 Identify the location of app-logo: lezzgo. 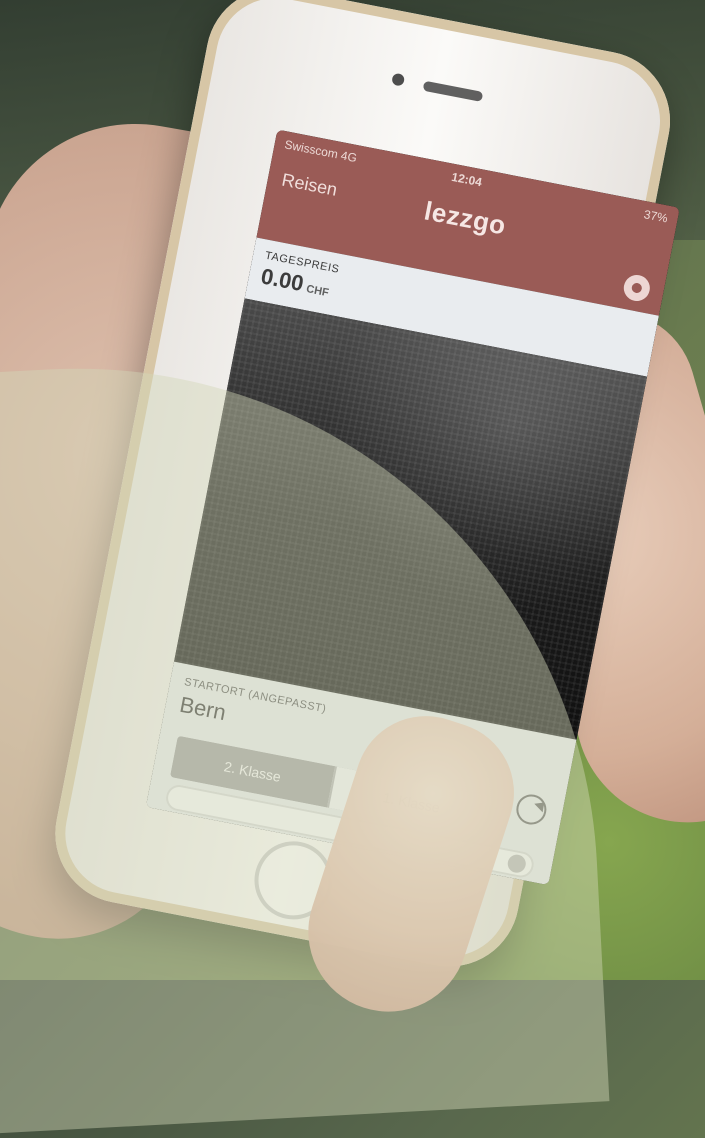
(465, 218).